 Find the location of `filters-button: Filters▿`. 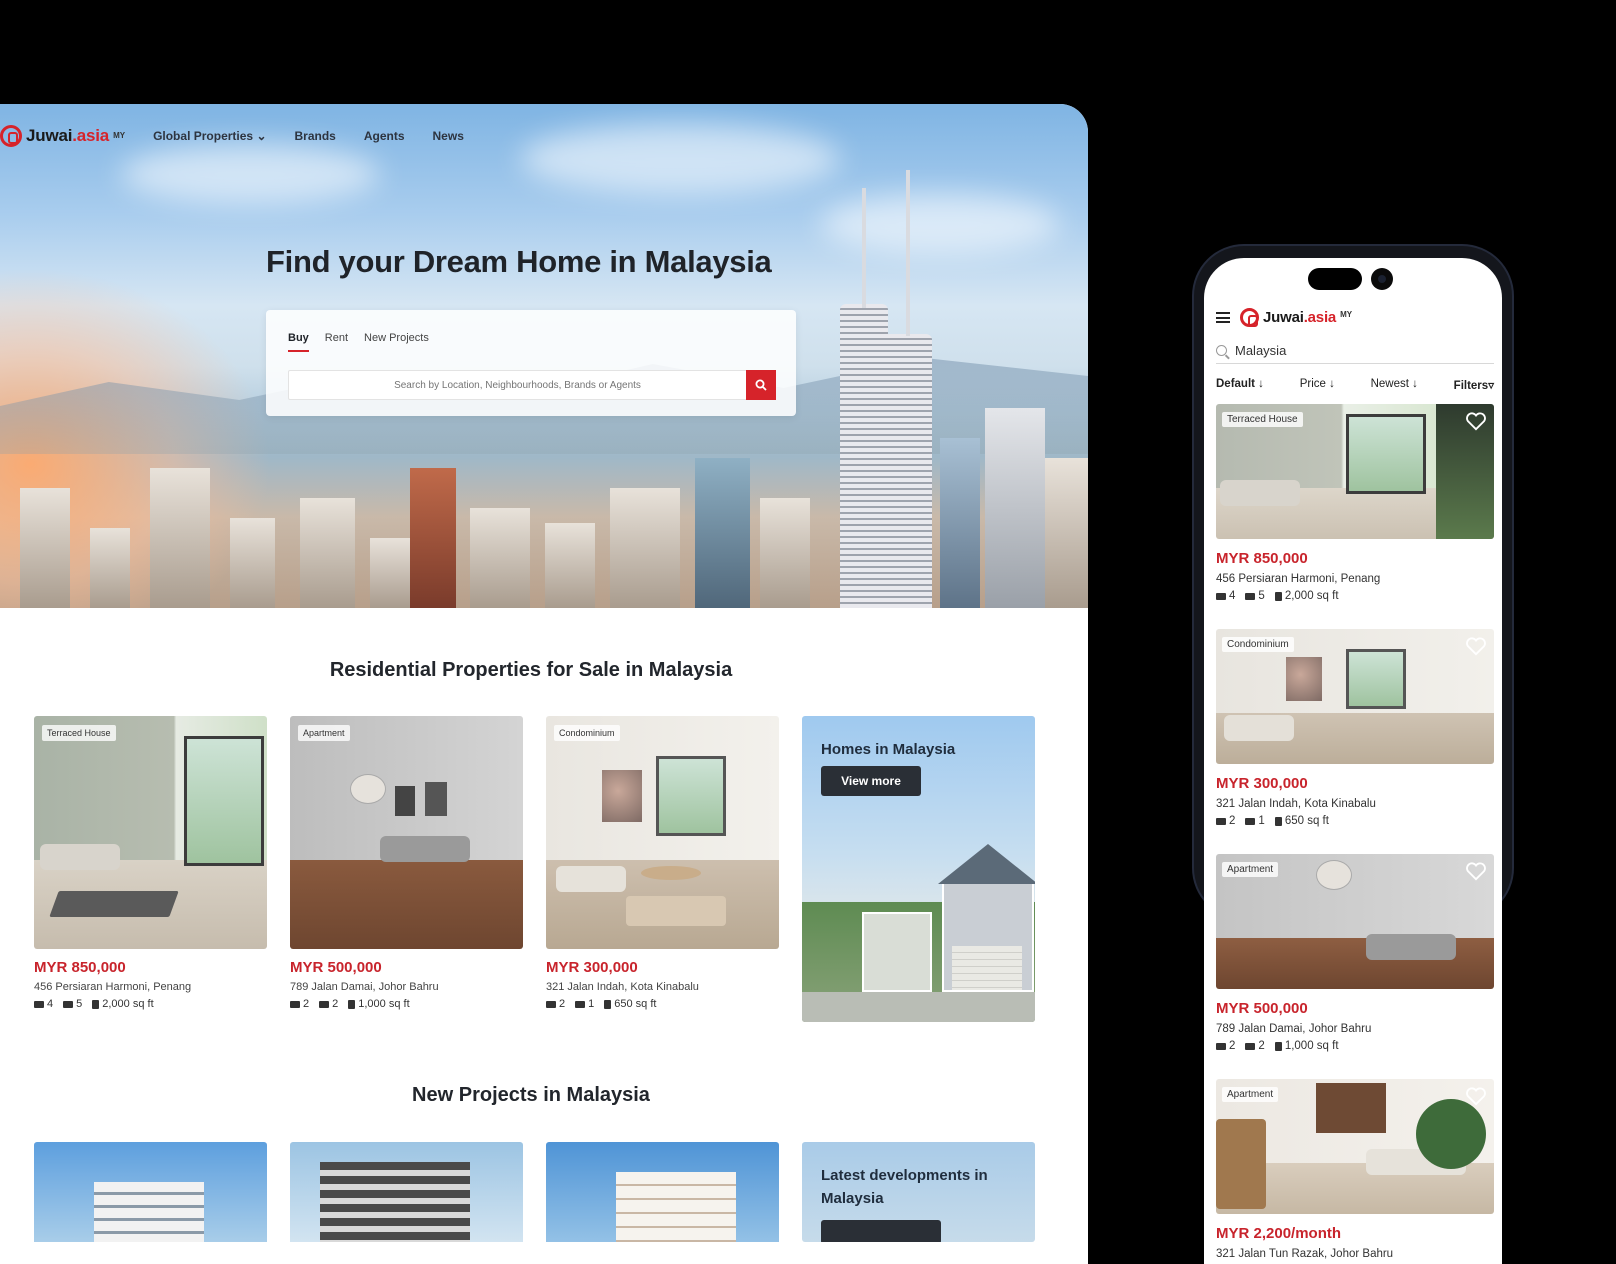

filters-button: Filters▿ is located at coordinates (1474, 385).